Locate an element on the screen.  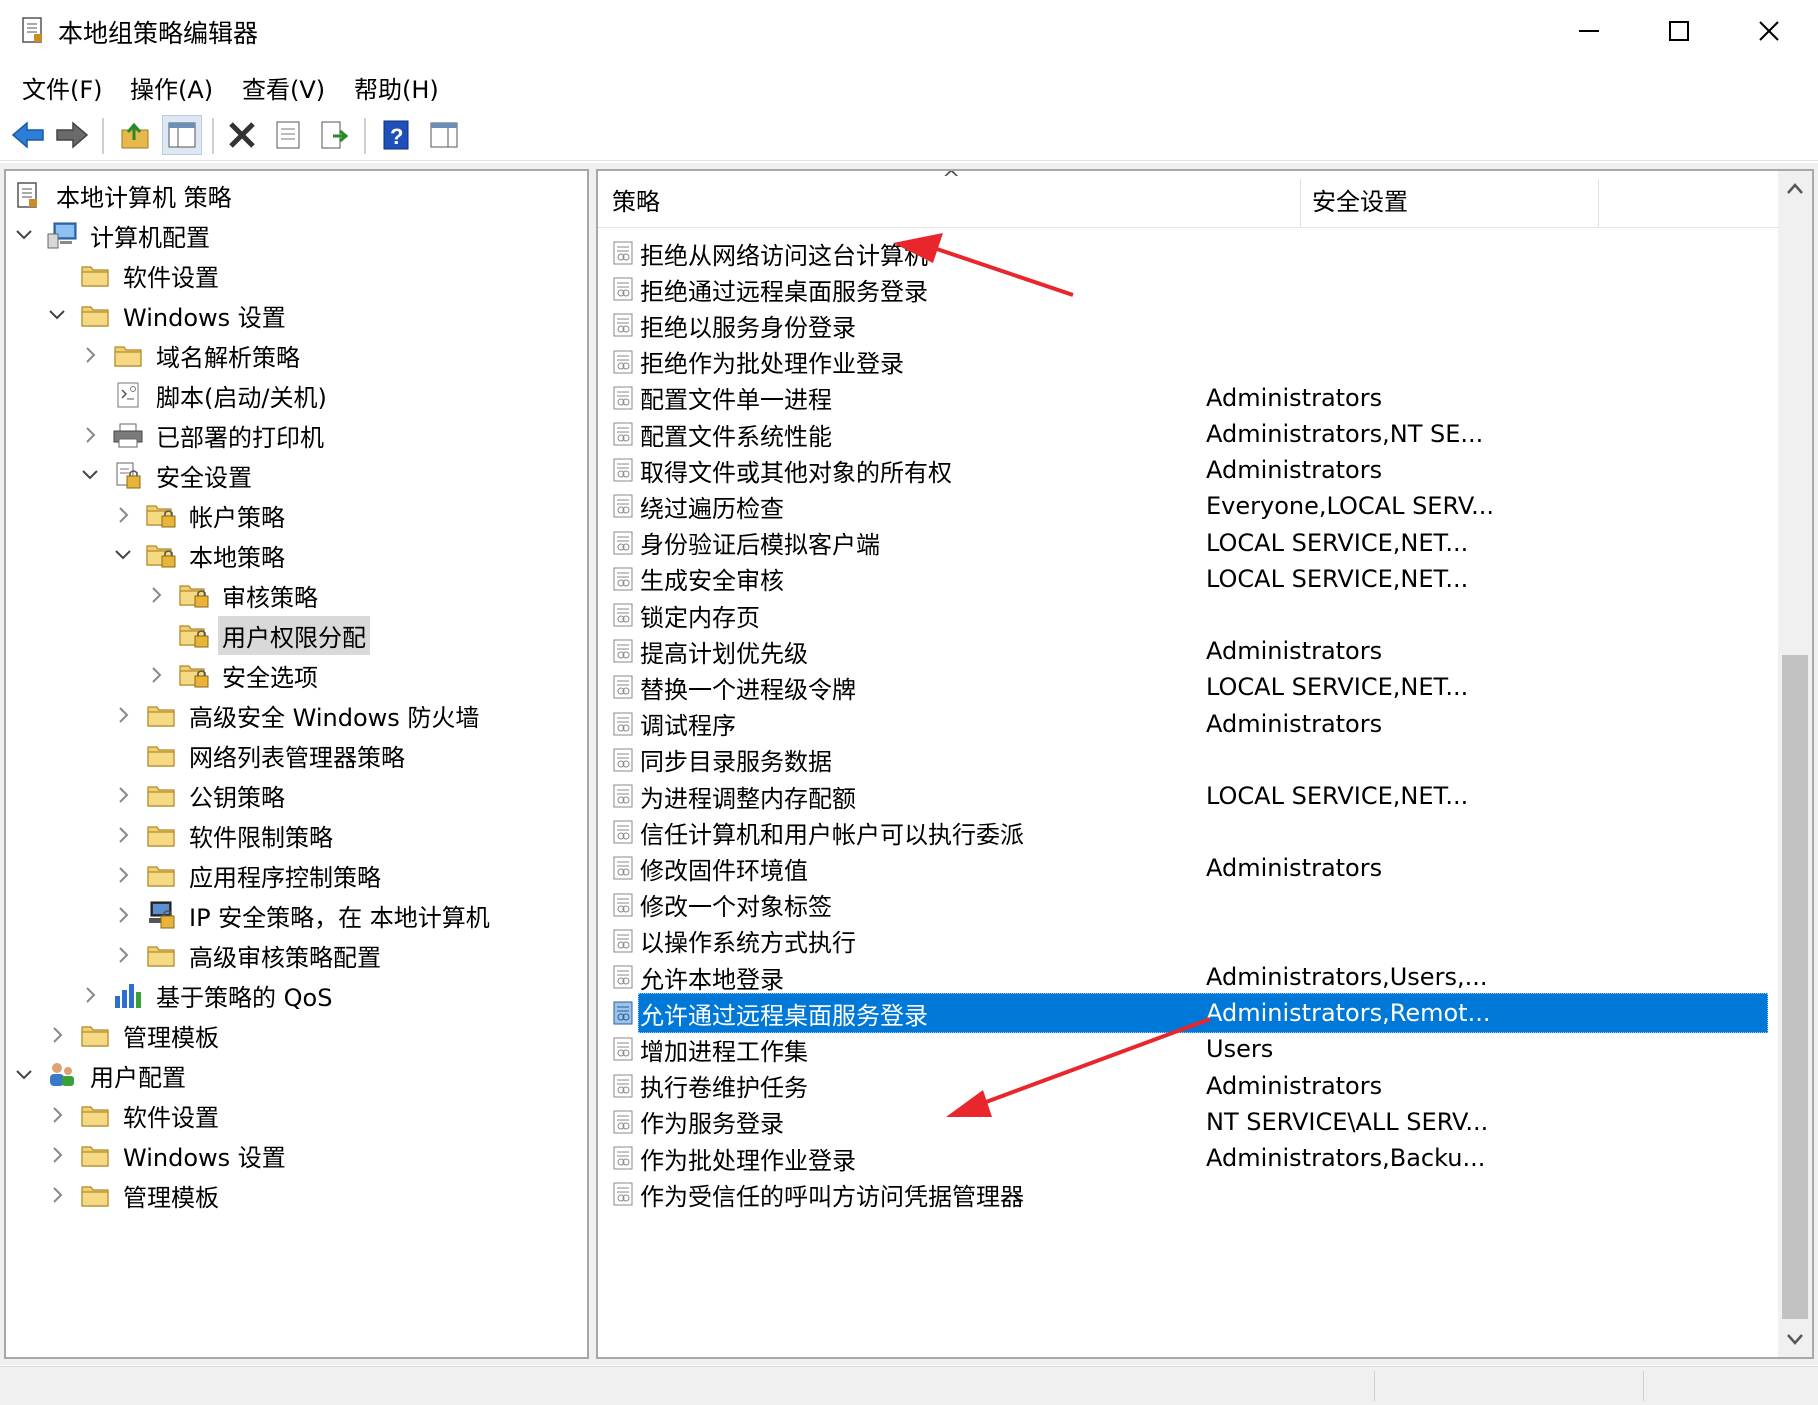
tree-node: 安全设置 is located at coordinates (167, 475).